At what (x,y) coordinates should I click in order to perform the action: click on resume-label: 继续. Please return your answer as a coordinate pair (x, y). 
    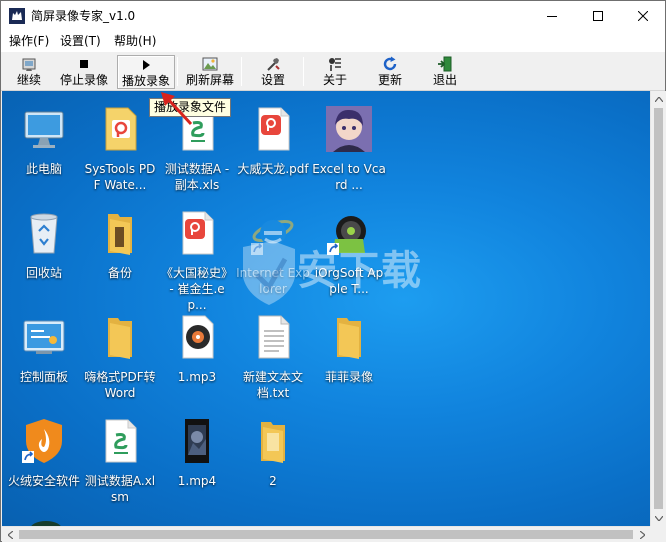
    Looking at the image, I should click on (28, 80).